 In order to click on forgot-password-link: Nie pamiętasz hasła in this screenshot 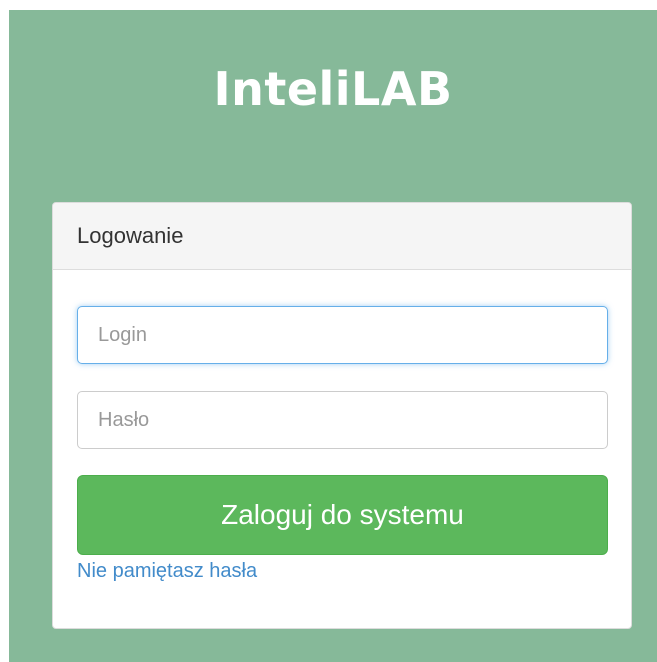, I will do `click(167, 571)`.